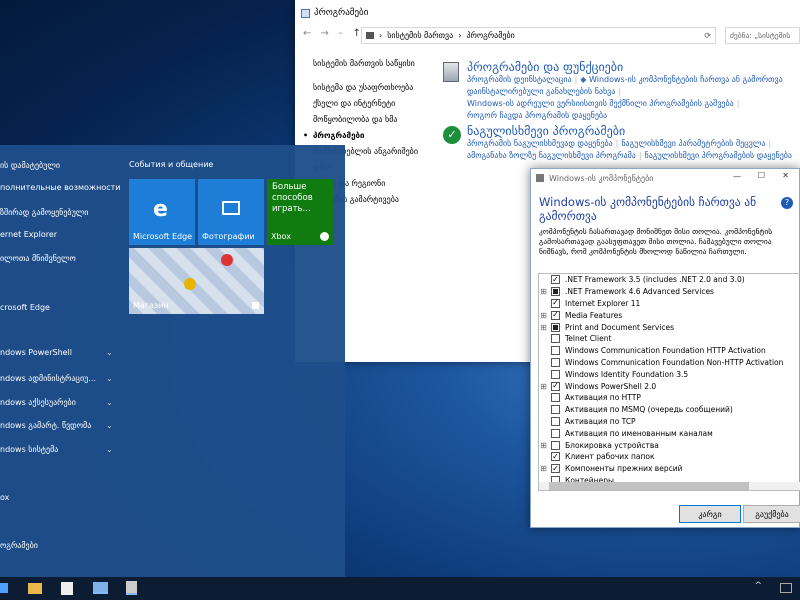 Image resolution: width=800 pixels, height=600 pixels. Describe the element at coordinates (669, 327) in the screenshot. I see `feature-row: ⊞ Print and Document Services` at that location.